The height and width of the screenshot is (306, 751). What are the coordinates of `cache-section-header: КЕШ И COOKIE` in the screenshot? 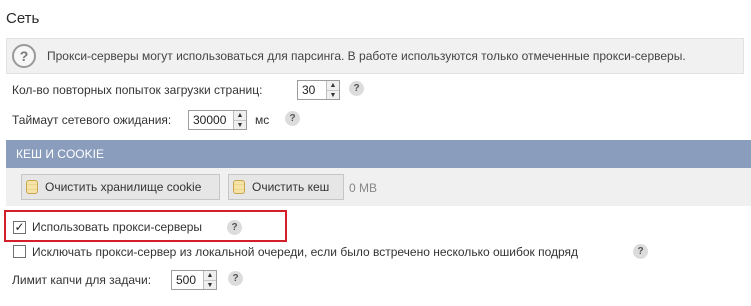 It's located at (378, 154).